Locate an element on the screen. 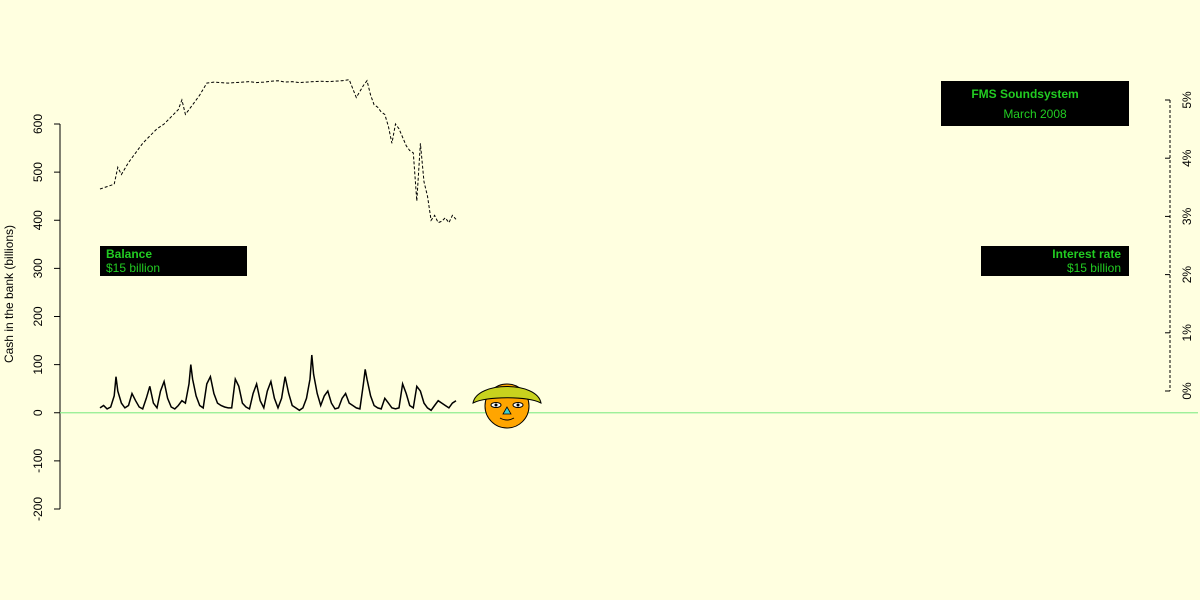  header-title: FMS Soundsystem is located at coordinates (1025, 94).